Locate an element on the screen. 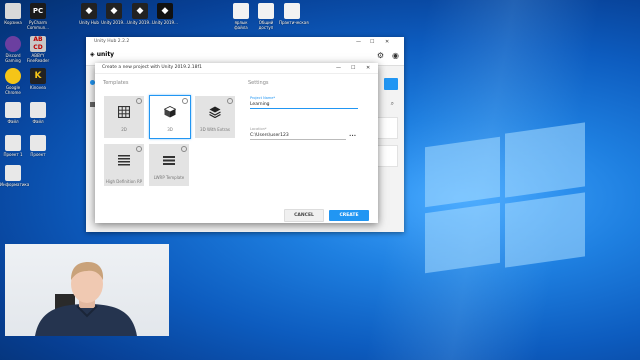 The width and height of the screenshot is (640, 360). webcam-overlay is located at coordinates (87, 290).